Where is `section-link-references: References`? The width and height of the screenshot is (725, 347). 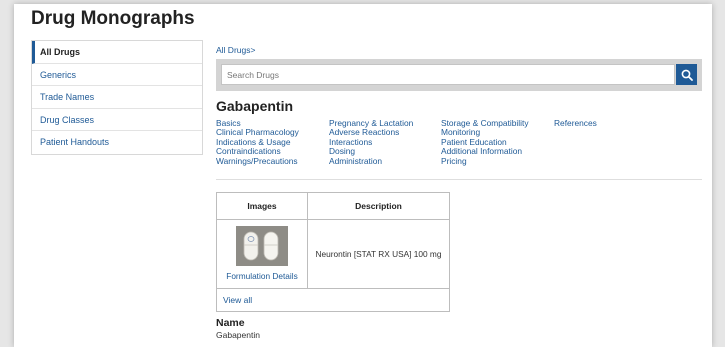 section-link-references: References is located at coordinates (575, 123).